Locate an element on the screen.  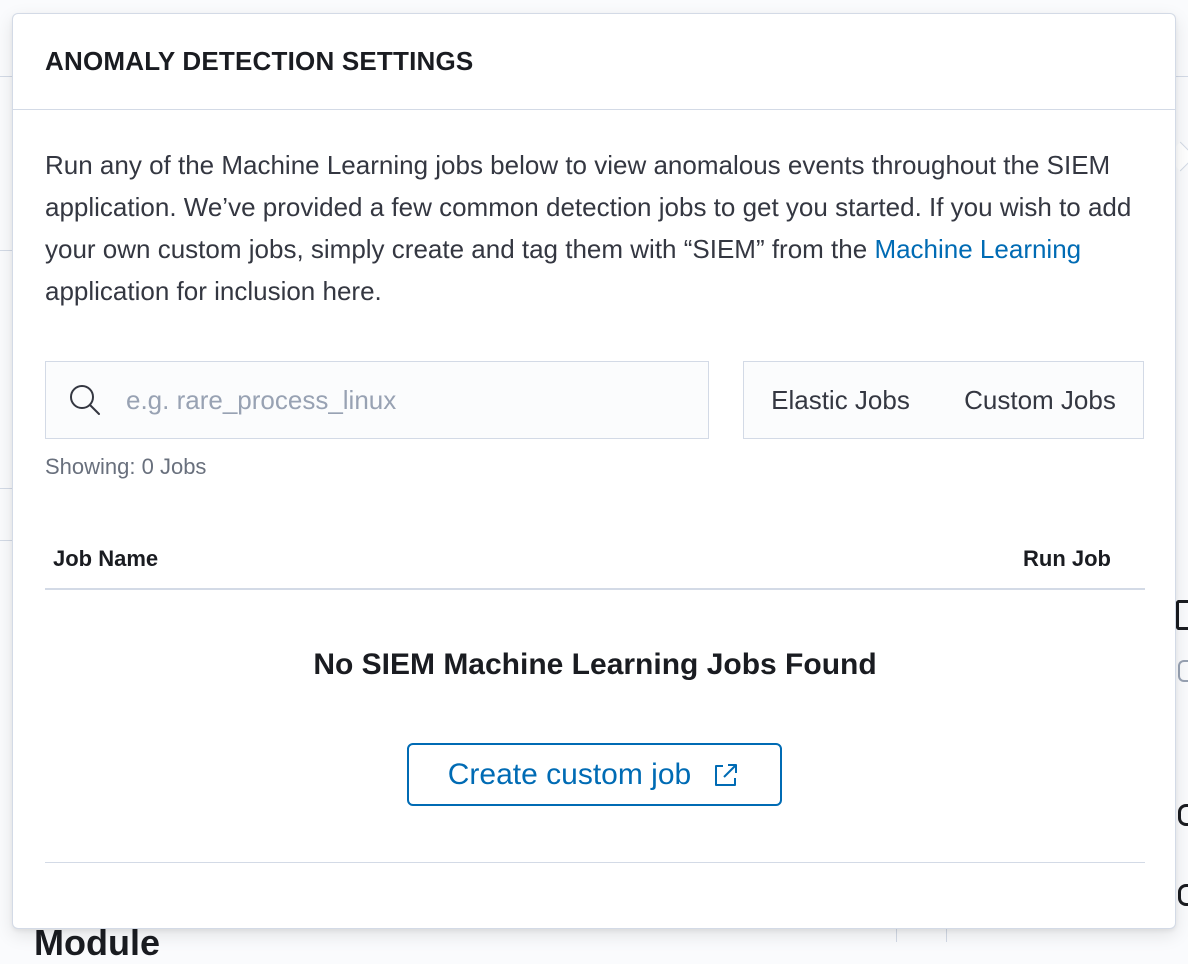
custom-jobs-filter-button: Custom Jobs is located at coordinates (1040, 400).